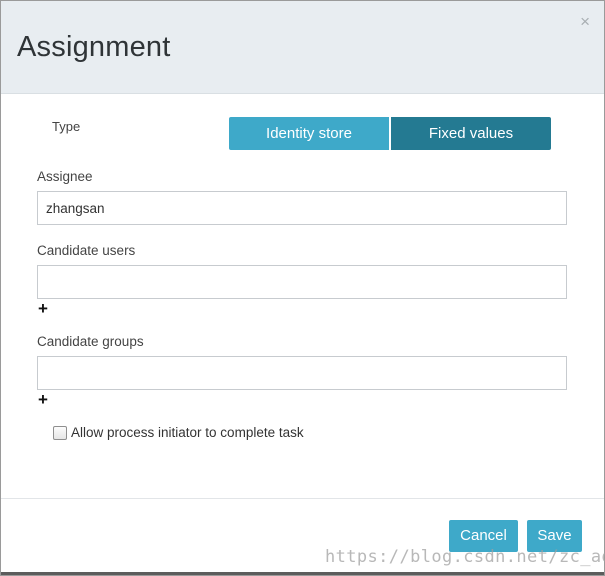 This screenshot has width=605, height=576. I want to click on allow-initiator-checkbox, so click(60, 433).